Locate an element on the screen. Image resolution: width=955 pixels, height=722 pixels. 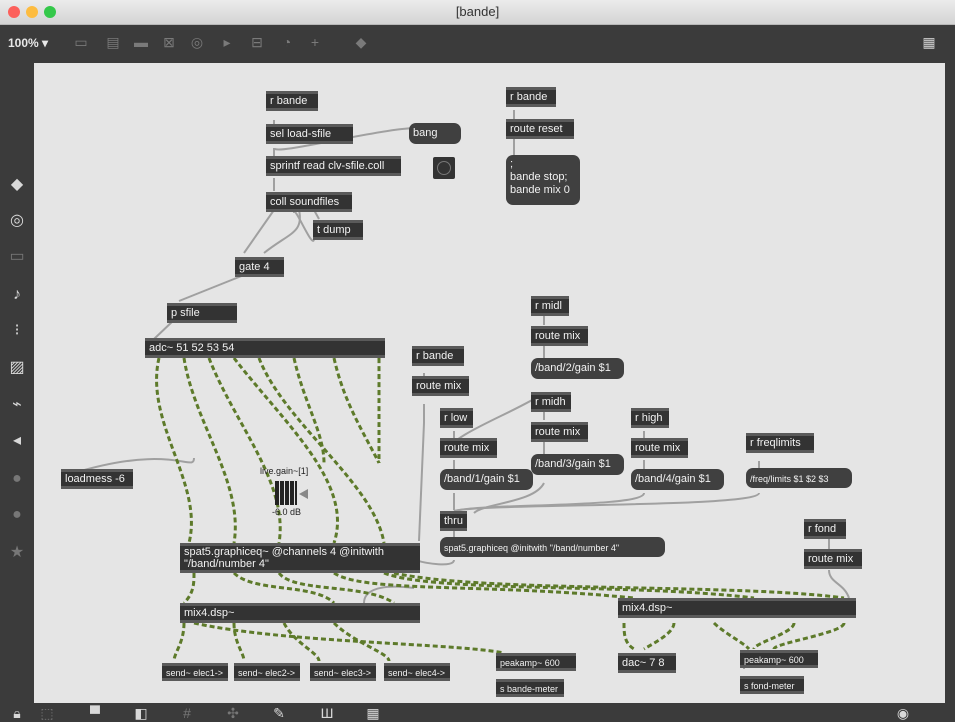
snap-icon: ✣ is located at coordinates (233, 713).